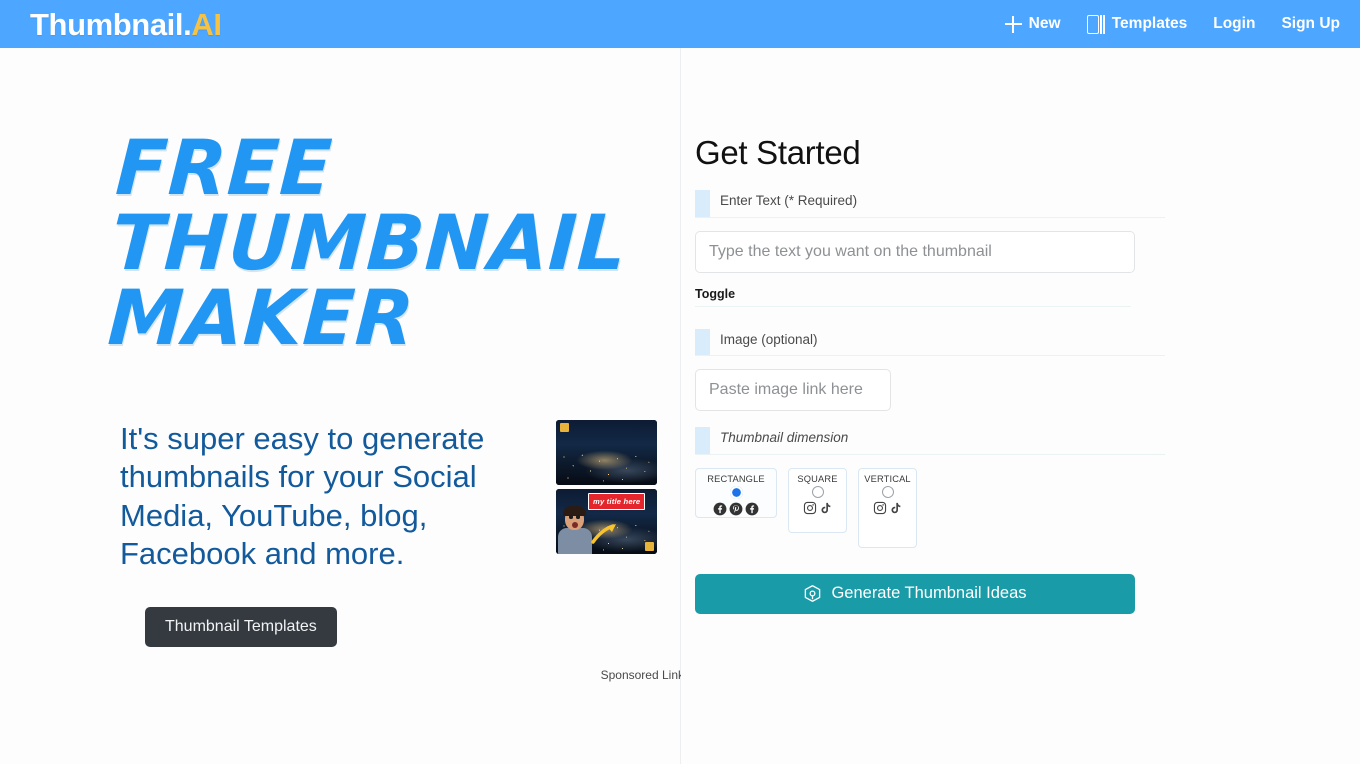  Describe the element at coordinates (793, 390) in the screenshot. I see `image-link-input` at that location.